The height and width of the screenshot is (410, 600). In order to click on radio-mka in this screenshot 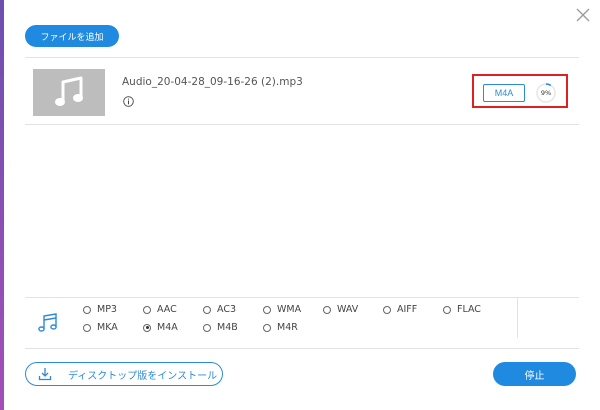, I will do `click(87, 327)`.